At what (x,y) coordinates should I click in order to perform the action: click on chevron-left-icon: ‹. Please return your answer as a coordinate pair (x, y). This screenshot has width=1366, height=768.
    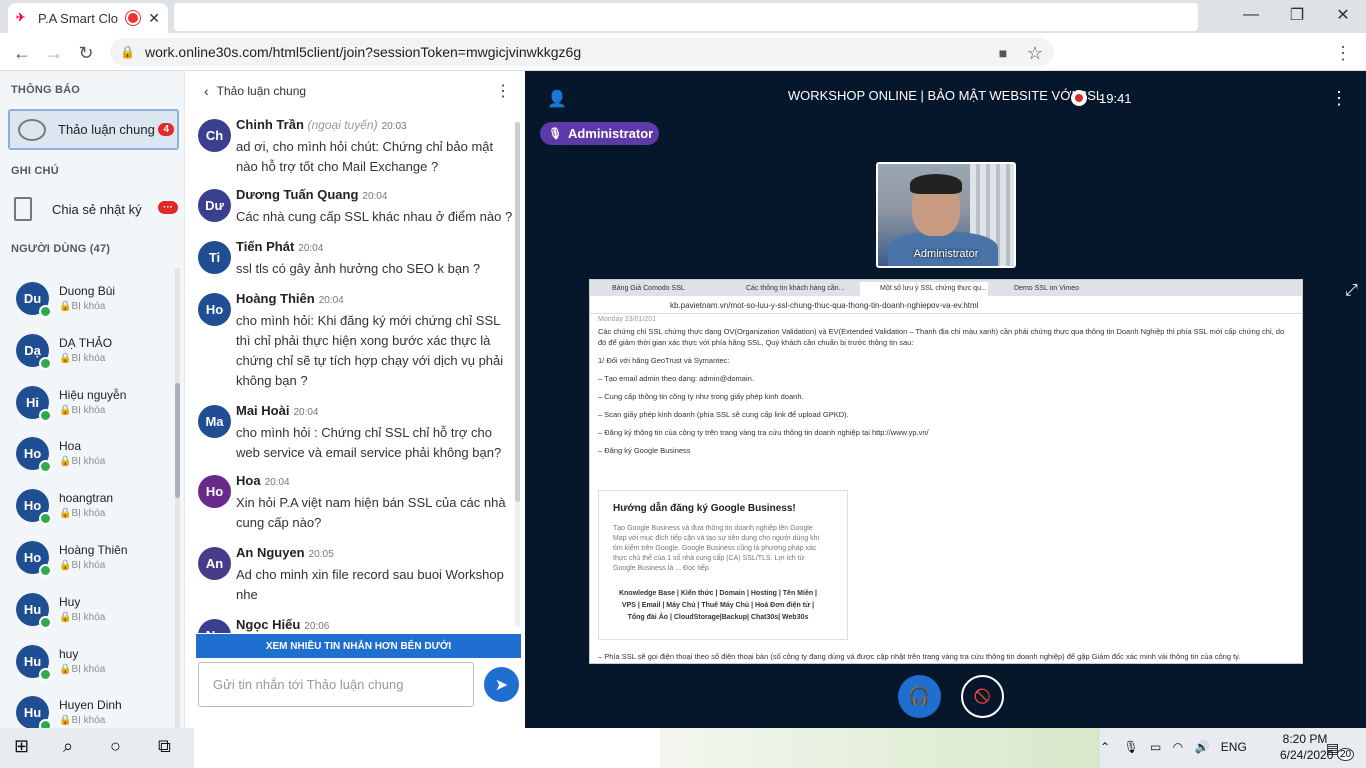
    Looking at the image, I should click on (206, 91).